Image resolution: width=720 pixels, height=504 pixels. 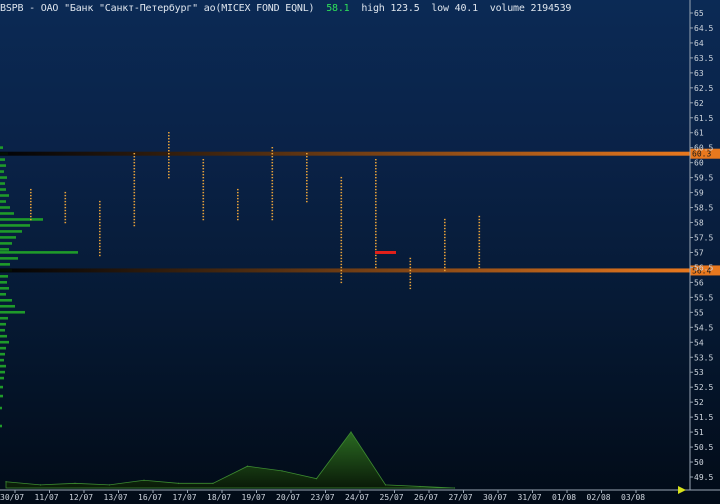 What do you see at coordinates (633, 497) in the screenshot?
I see `time-tick-label: 03/08` at bounding box center [633, 497].